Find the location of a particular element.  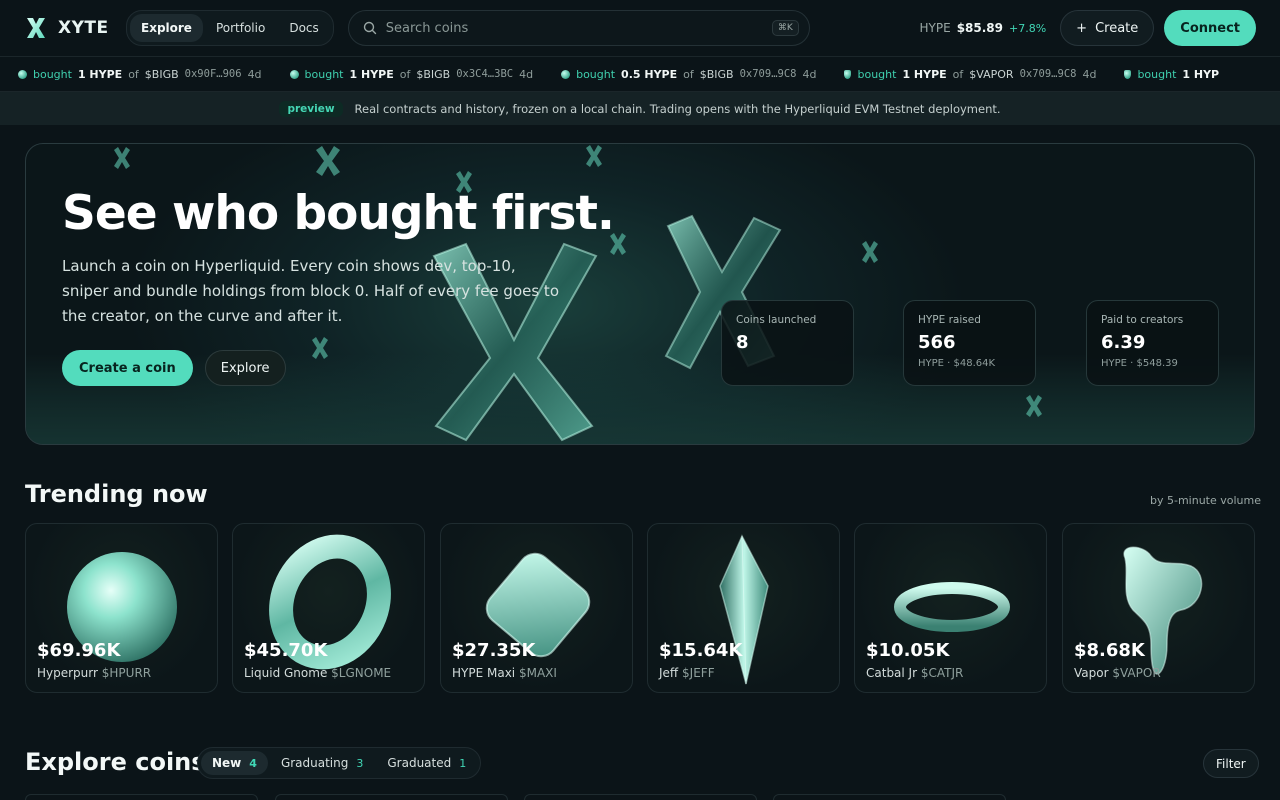

coin-name: Vapor is located at coordinates (1091, 673).